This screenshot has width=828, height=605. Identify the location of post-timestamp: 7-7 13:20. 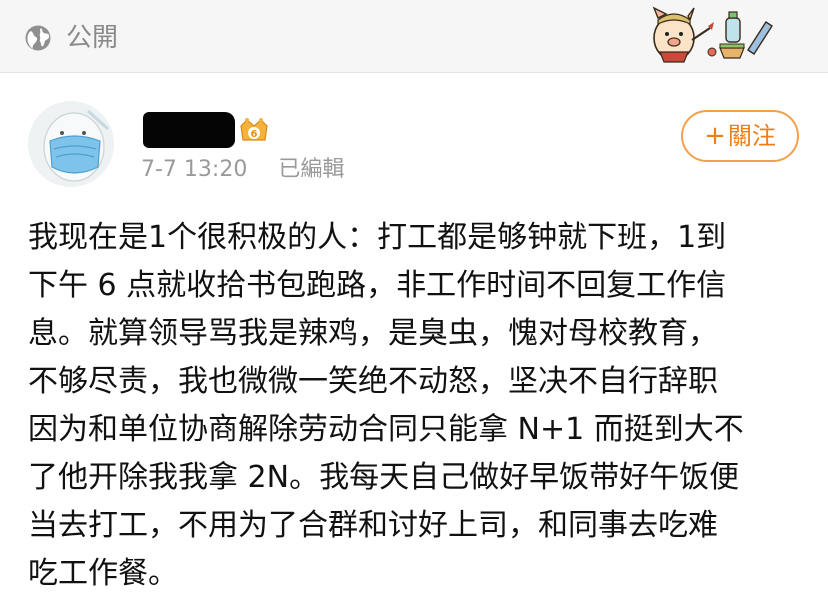
(194, 169).